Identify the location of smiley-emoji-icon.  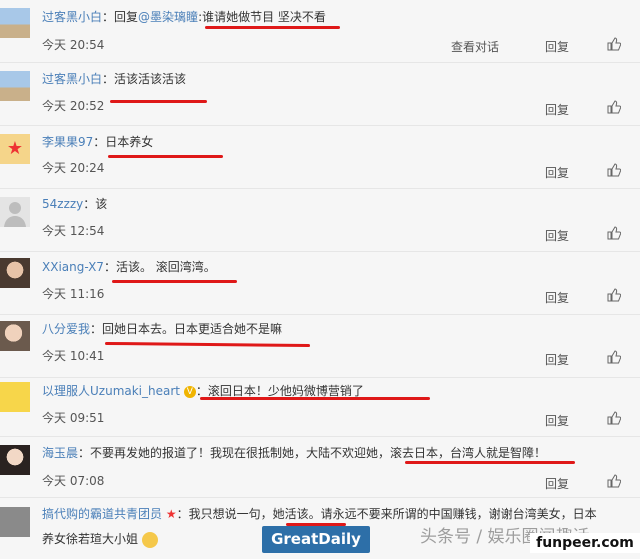
(149, 539).